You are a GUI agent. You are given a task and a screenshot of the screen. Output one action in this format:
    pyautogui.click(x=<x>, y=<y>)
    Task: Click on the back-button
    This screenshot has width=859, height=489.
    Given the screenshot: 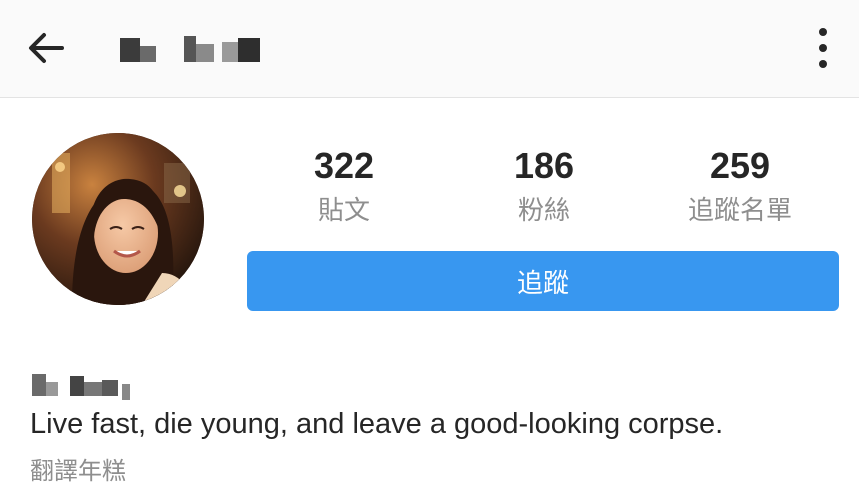 What is the action you would take?
    pyautogui.click(x=46, y=48)
    